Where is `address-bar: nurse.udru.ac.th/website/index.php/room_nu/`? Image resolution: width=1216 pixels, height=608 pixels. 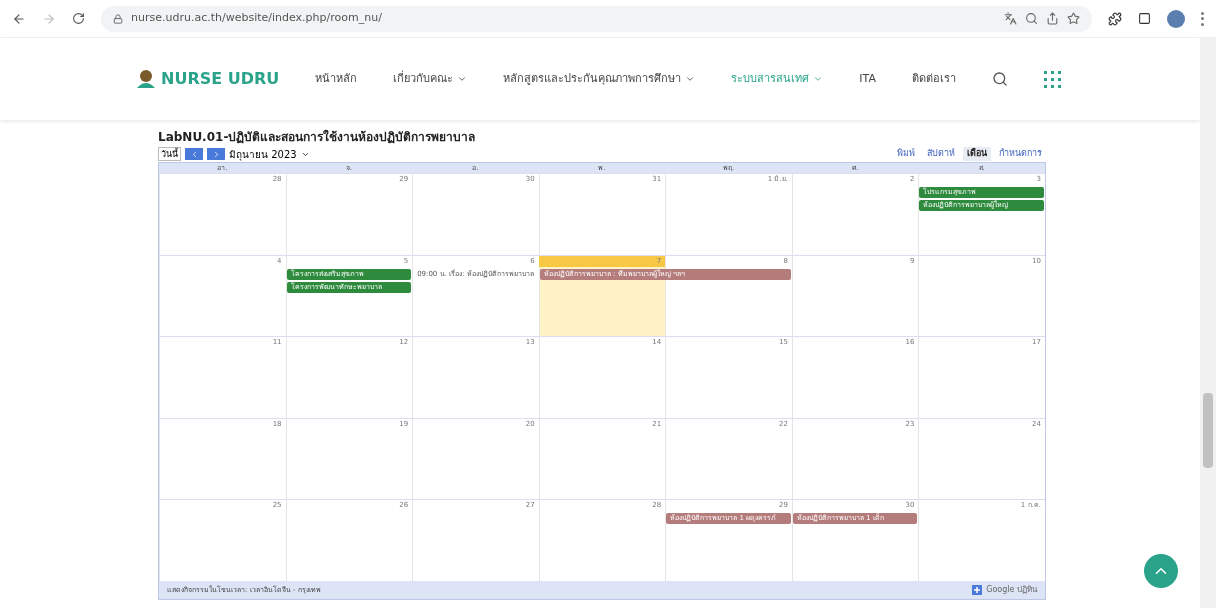
address-bar: nurse.udru.ac.th/website/index.php/room_nu/ is located at coordinates (596, 18).